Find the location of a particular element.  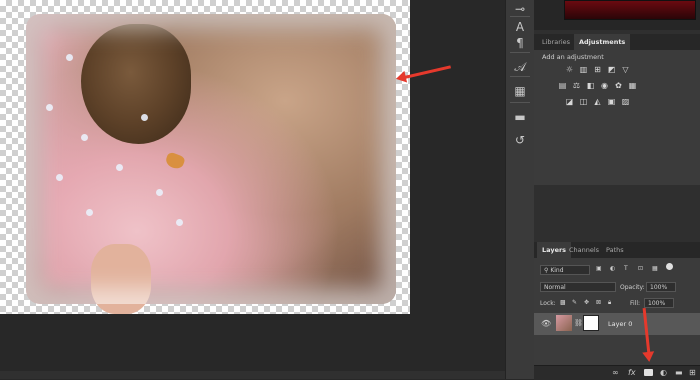

brightness-icon: ☼ is located at coordinates (569, 69).